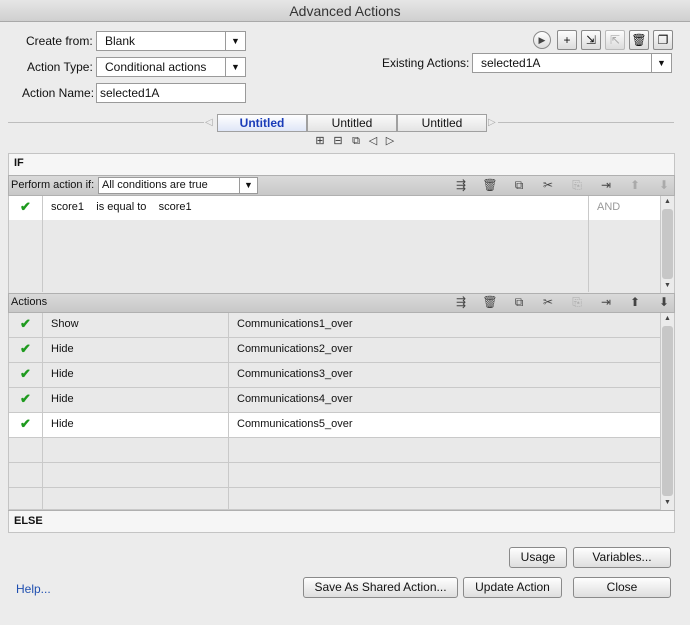 The height and width of the screenshot is (625, 690). What do you see at coordinates (262, 123) in the screenshot?
I see `tab-condition-1: Untitled` at bounding box center [262, 123].